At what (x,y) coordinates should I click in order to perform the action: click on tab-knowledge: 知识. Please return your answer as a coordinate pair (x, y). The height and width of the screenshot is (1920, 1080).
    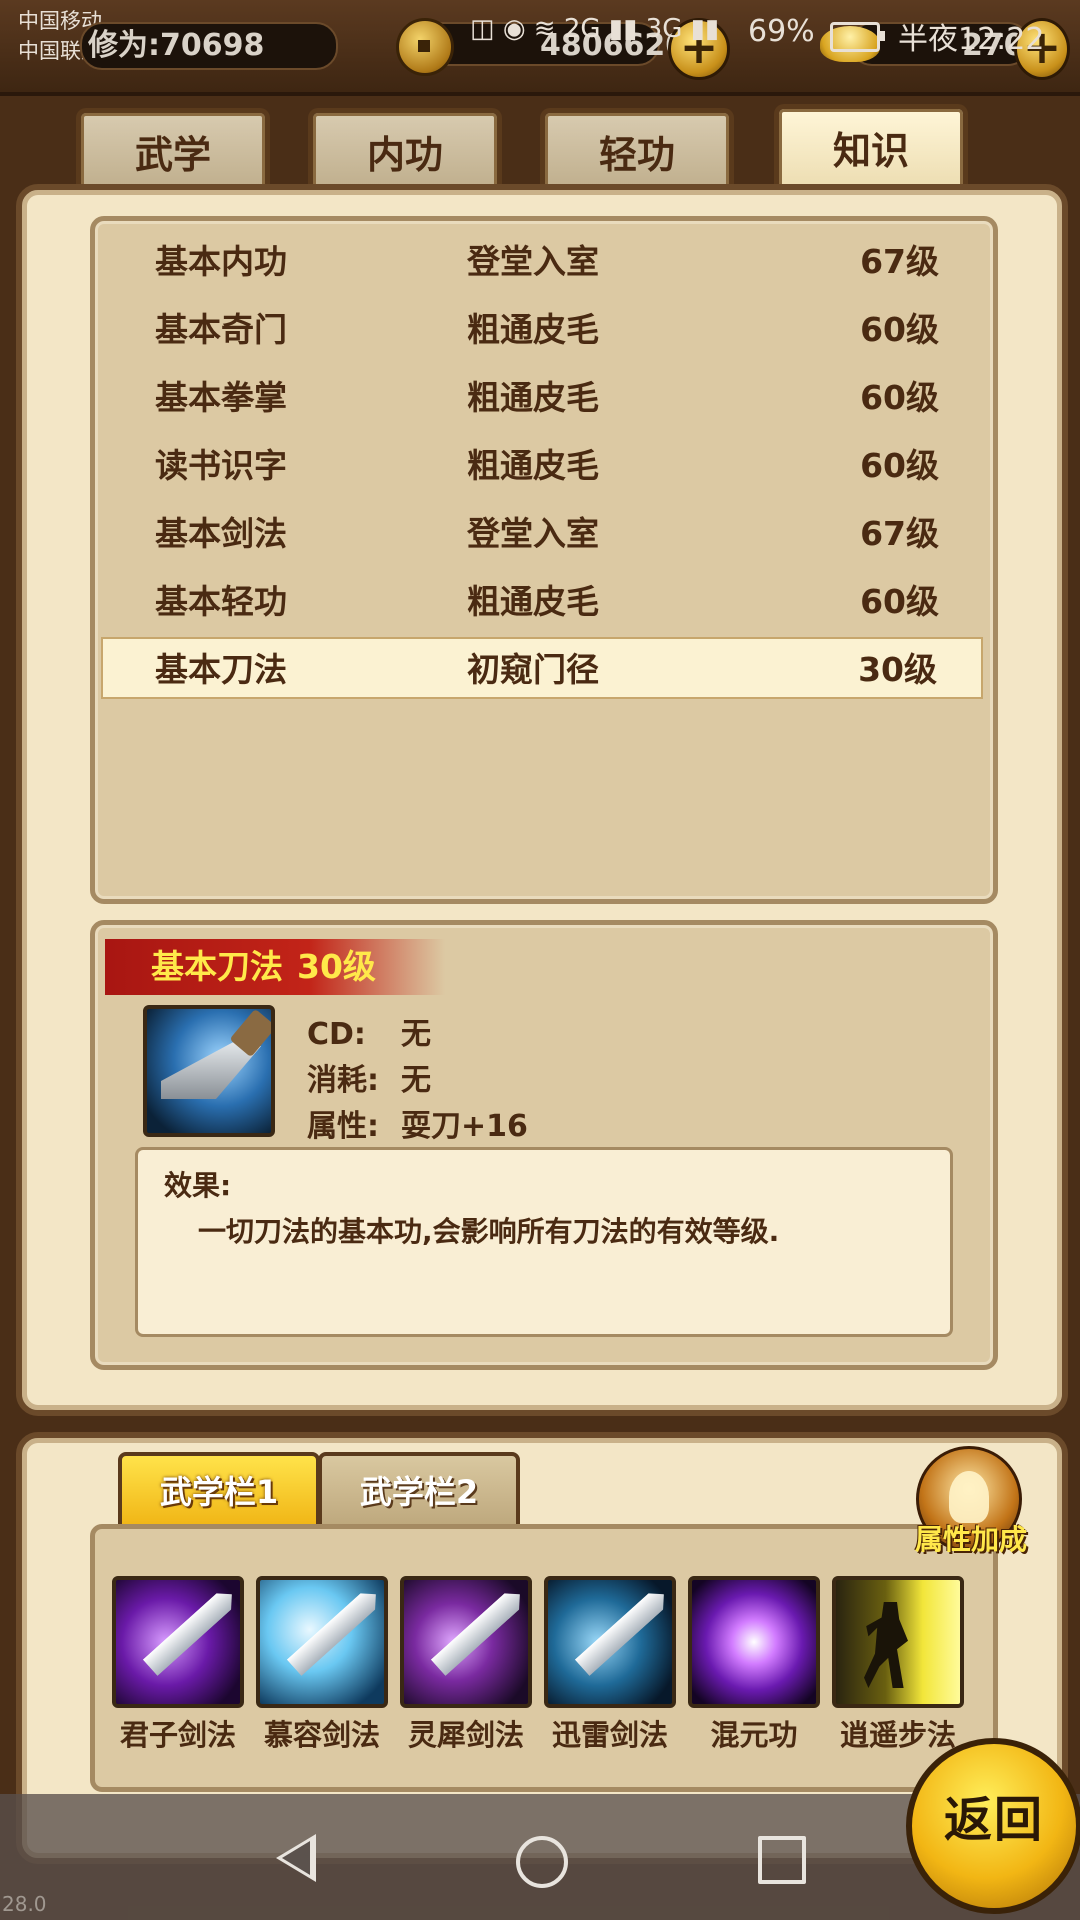
    Looking at the image, I should click on (871, 147).